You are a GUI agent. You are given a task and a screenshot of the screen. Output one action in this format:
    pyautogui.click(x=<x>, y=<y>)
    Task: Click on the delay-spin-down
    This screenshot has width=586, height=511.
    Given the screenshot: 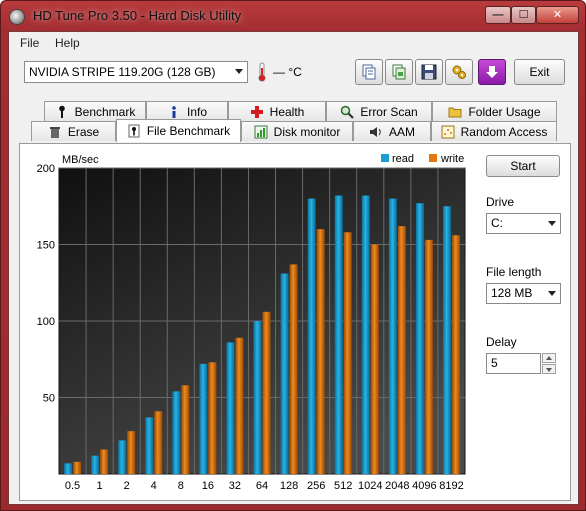 What is the action you would take?
    pyautogui.click(x=549, y=369)
    